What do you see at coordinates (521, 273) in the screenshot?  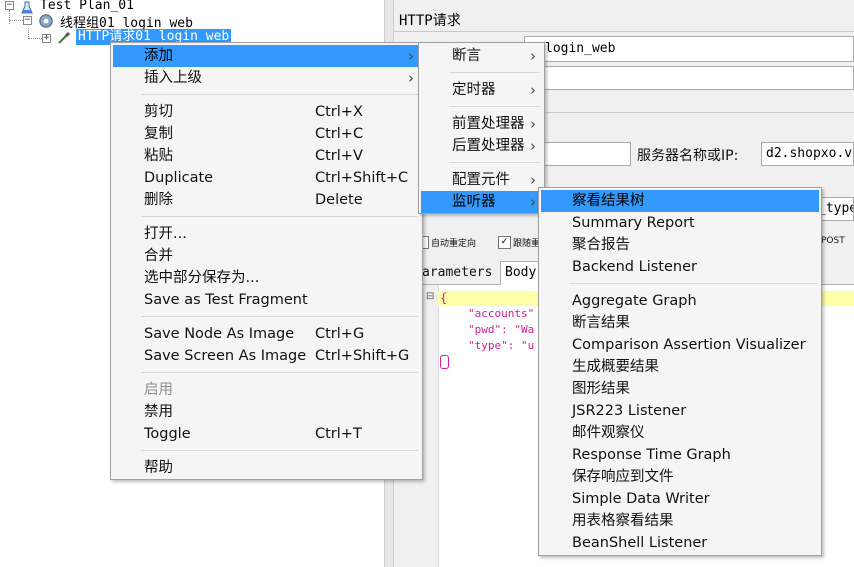 I see `tab-body-data: Body` at bounding box center [521, 273].